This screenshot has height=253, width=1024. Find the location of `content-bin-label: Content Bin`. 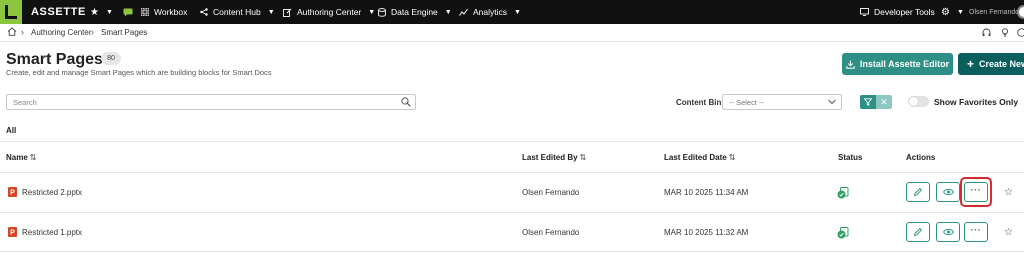

content-bin-label: Content Bin is located at coordinates (699, 102).